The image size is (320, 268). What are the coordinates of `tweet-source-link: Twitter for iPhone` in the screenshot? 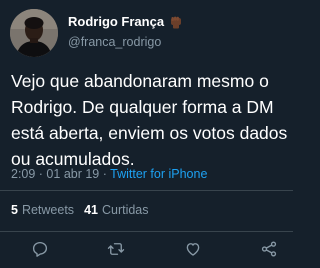 It's located at (158, 174).